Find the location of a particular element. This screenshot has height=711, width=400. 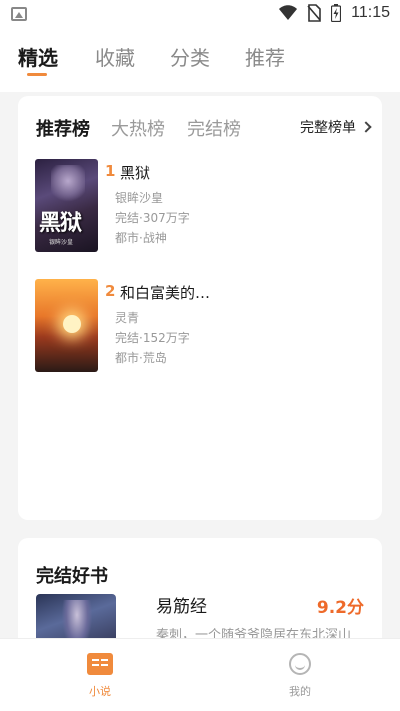

nav-novel: 小说 is located at coordinates (100, 676).